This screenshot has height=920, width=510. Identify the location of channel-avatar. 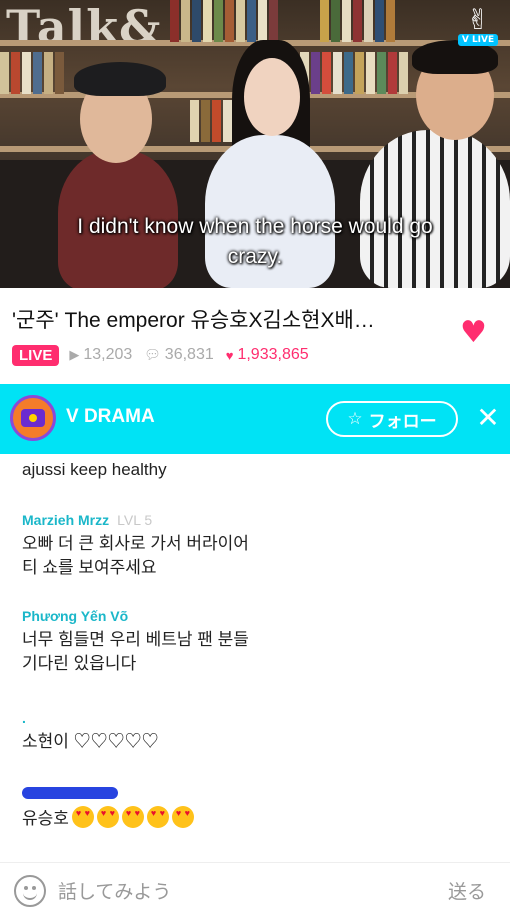
(33, 418).